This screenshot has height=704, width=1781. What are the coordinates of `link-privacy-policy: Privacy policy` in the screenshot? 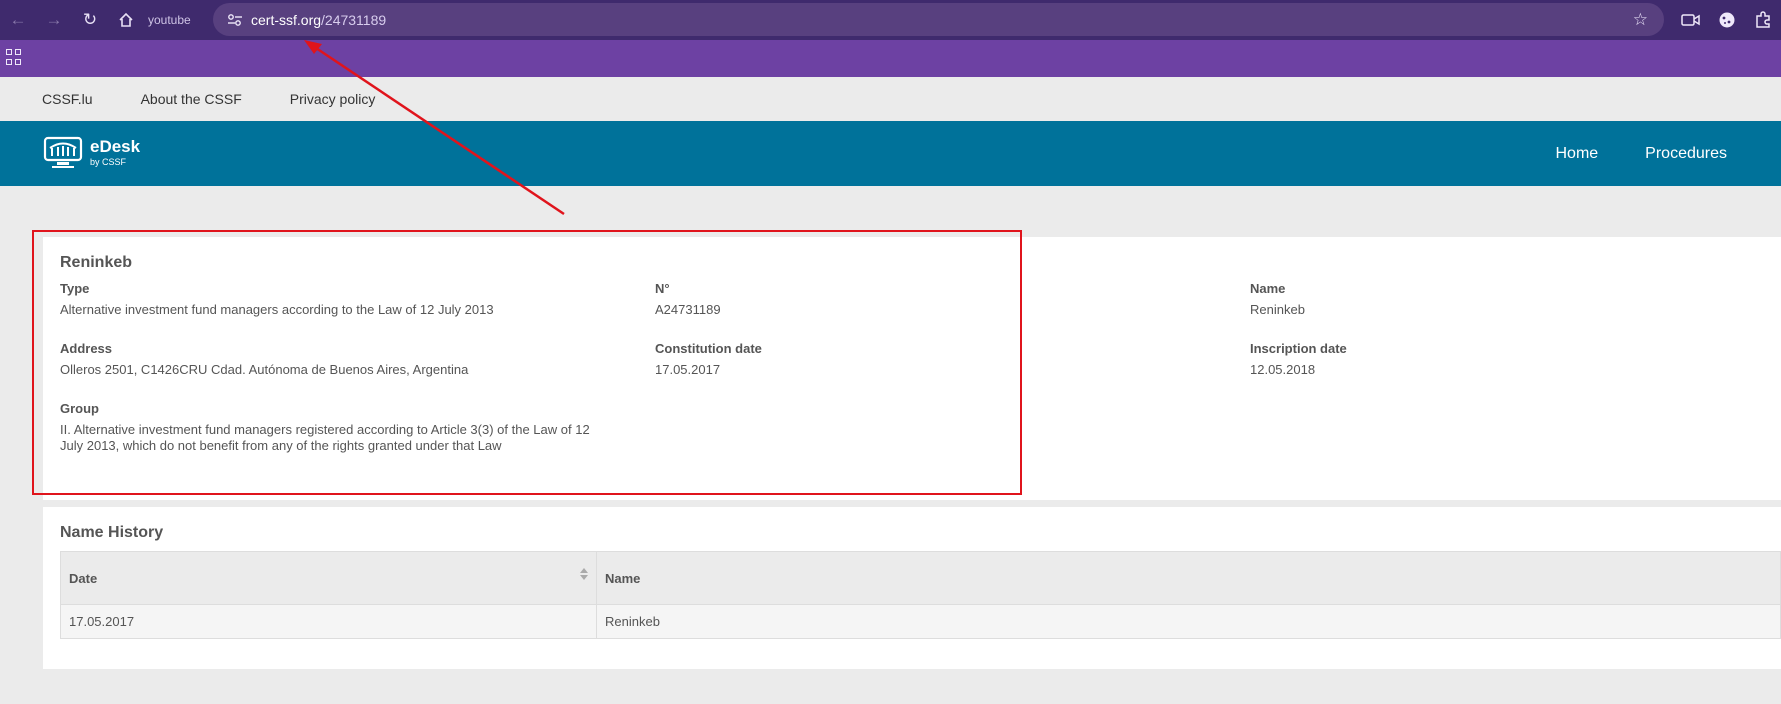 It's located at (333, 99).